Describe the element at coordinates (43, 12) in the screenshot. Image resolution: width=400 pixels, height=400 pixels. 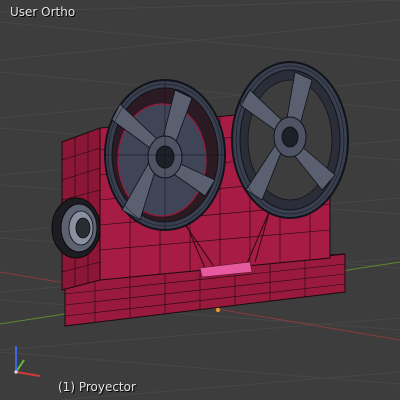
I see `view-name-label: User Ortho` at that location.